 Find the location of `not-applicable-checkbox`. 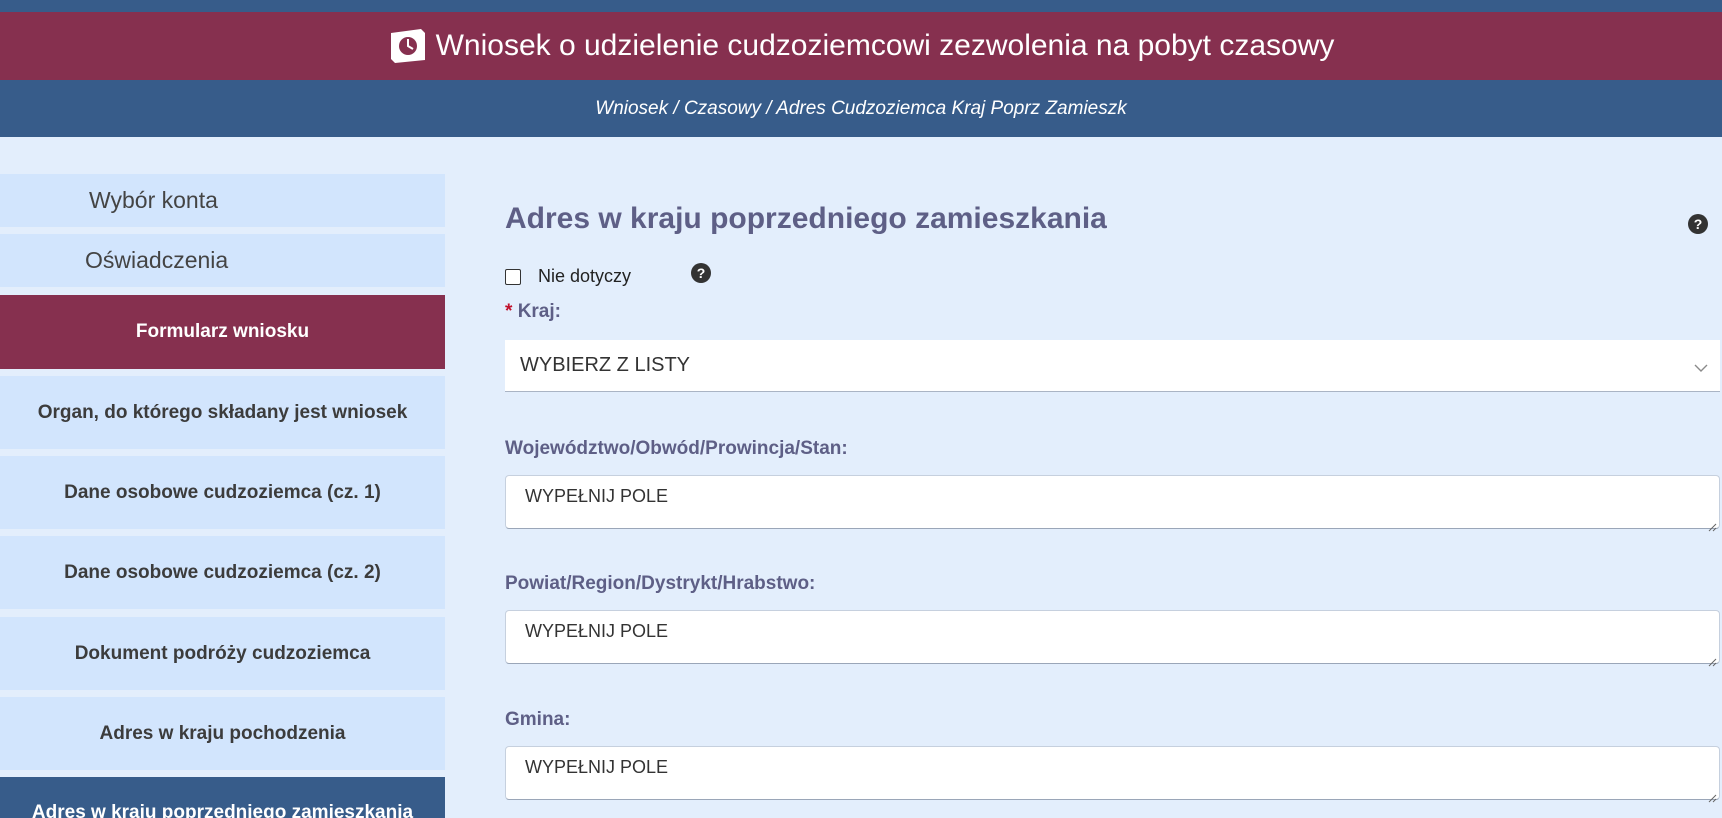

not-applicable-checkbox is located at coordinates (513, 276).